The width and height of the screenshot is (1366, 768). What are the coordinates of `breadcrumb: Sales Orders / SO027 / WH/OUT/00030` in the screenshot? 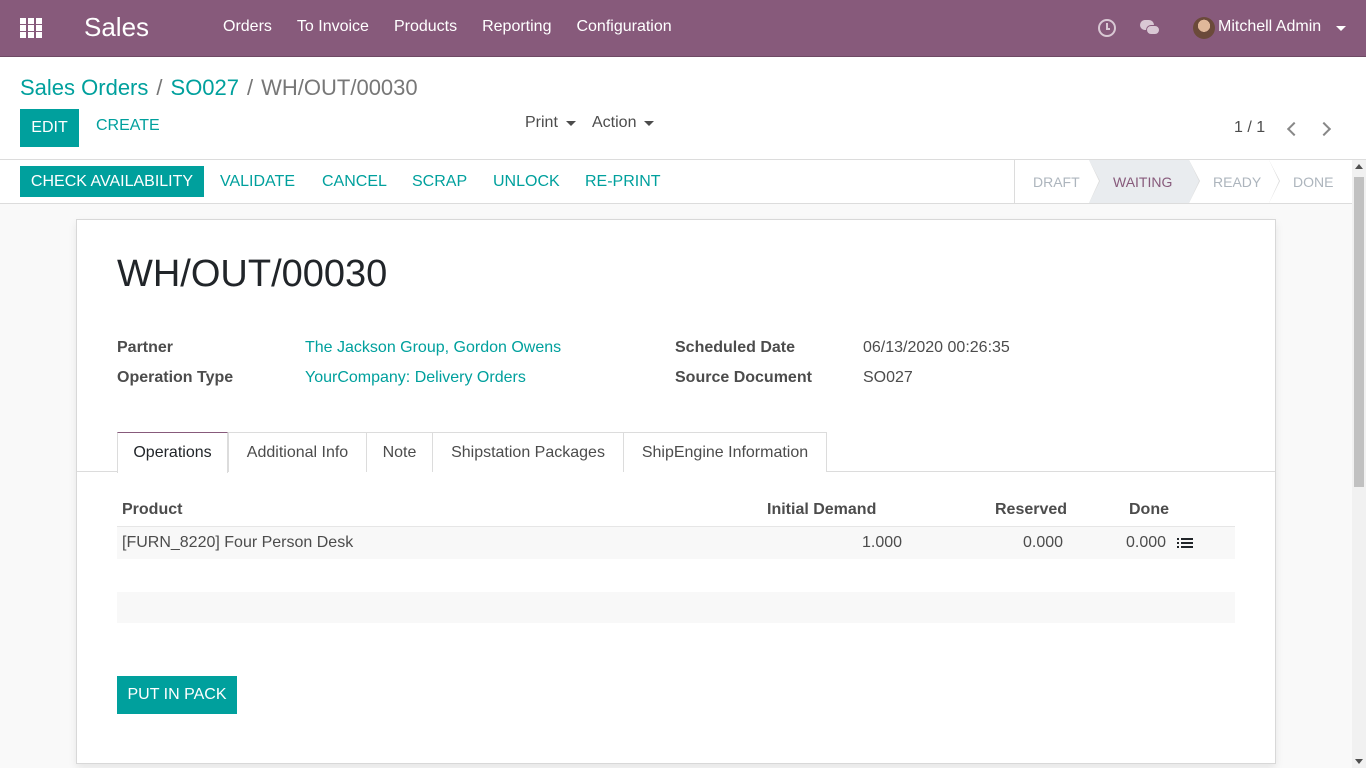 It's located at (219, 88).